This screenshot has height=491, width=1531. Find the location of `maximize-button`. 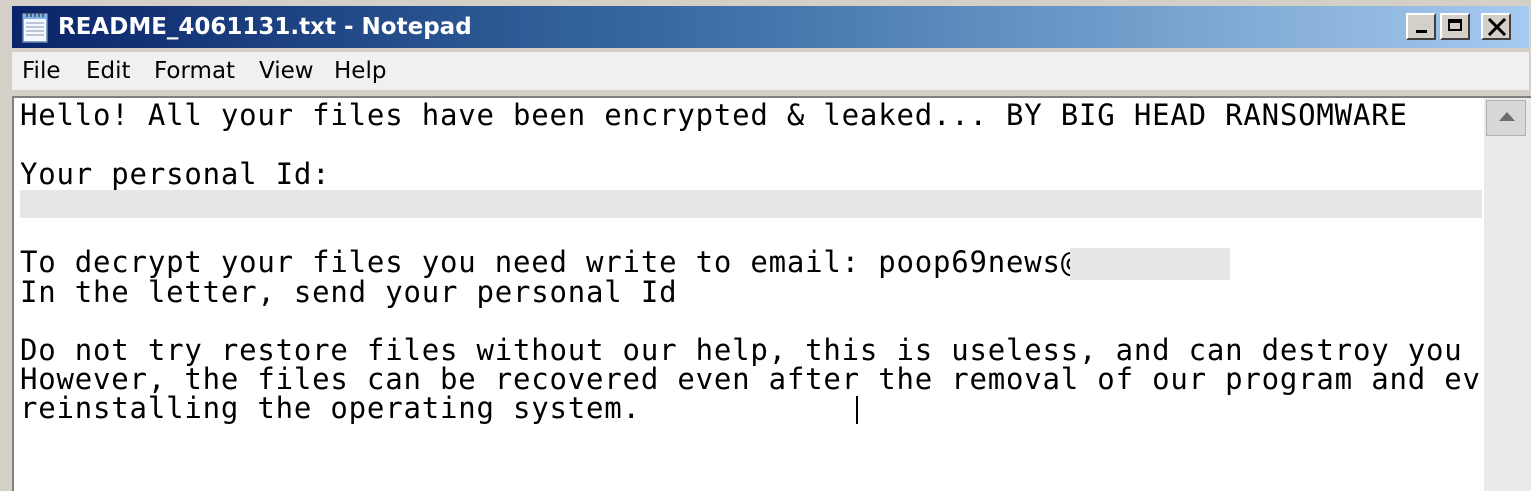

maximize-button is located at coordinates (1455, 26).